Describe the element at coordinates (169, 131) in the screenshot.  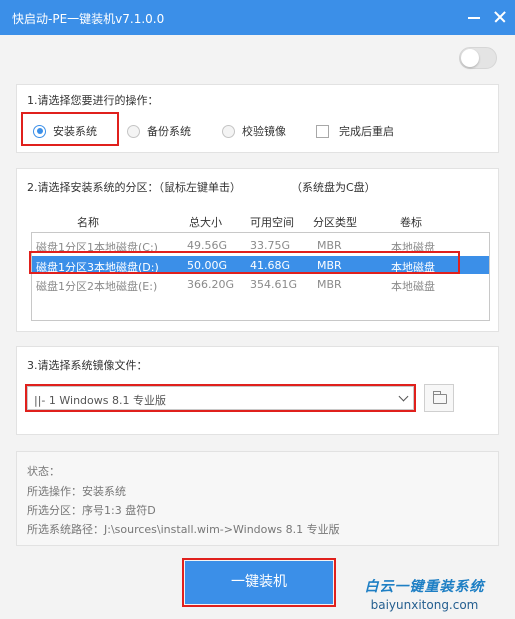
I see `radio-backup-label: 备份系统` at that location.